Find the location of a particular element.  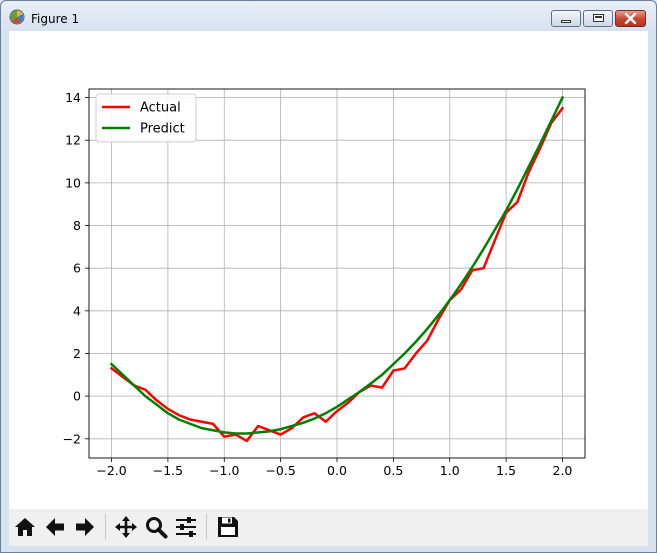

home-icon is located at coordinates (25, 527).